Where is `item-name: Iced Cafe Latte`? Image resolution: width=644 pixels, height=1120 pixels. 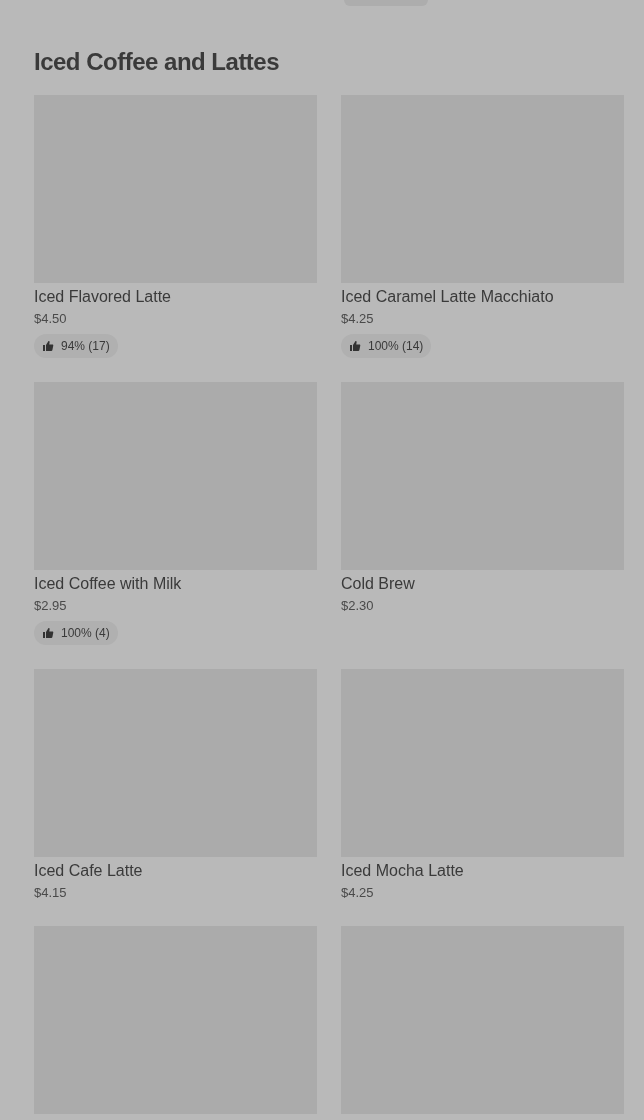
item-name: Iced Cafe Latte is located at coordinates (89, 871).